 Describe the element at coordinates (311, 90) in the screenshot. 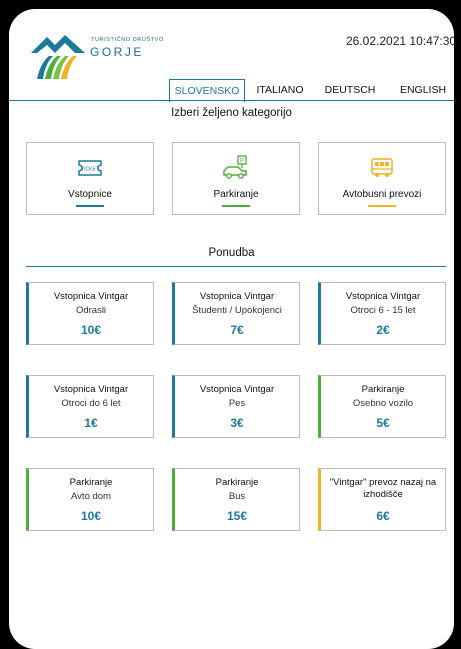

I see `language-tabs: SLOVENSKO ITALIANO DEUTSCH ENGLISH` at that location.